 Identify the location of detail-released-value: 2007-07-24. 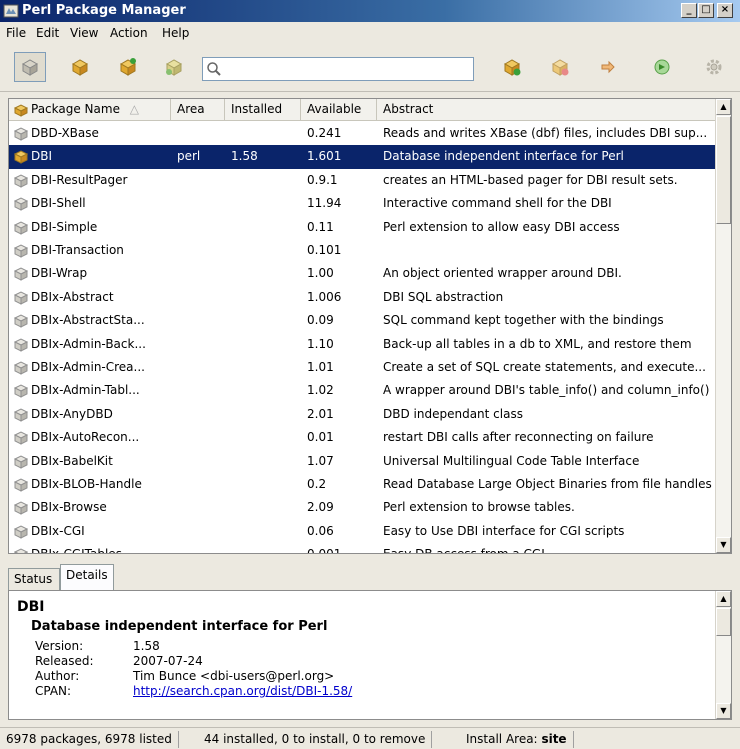
(168, 661).